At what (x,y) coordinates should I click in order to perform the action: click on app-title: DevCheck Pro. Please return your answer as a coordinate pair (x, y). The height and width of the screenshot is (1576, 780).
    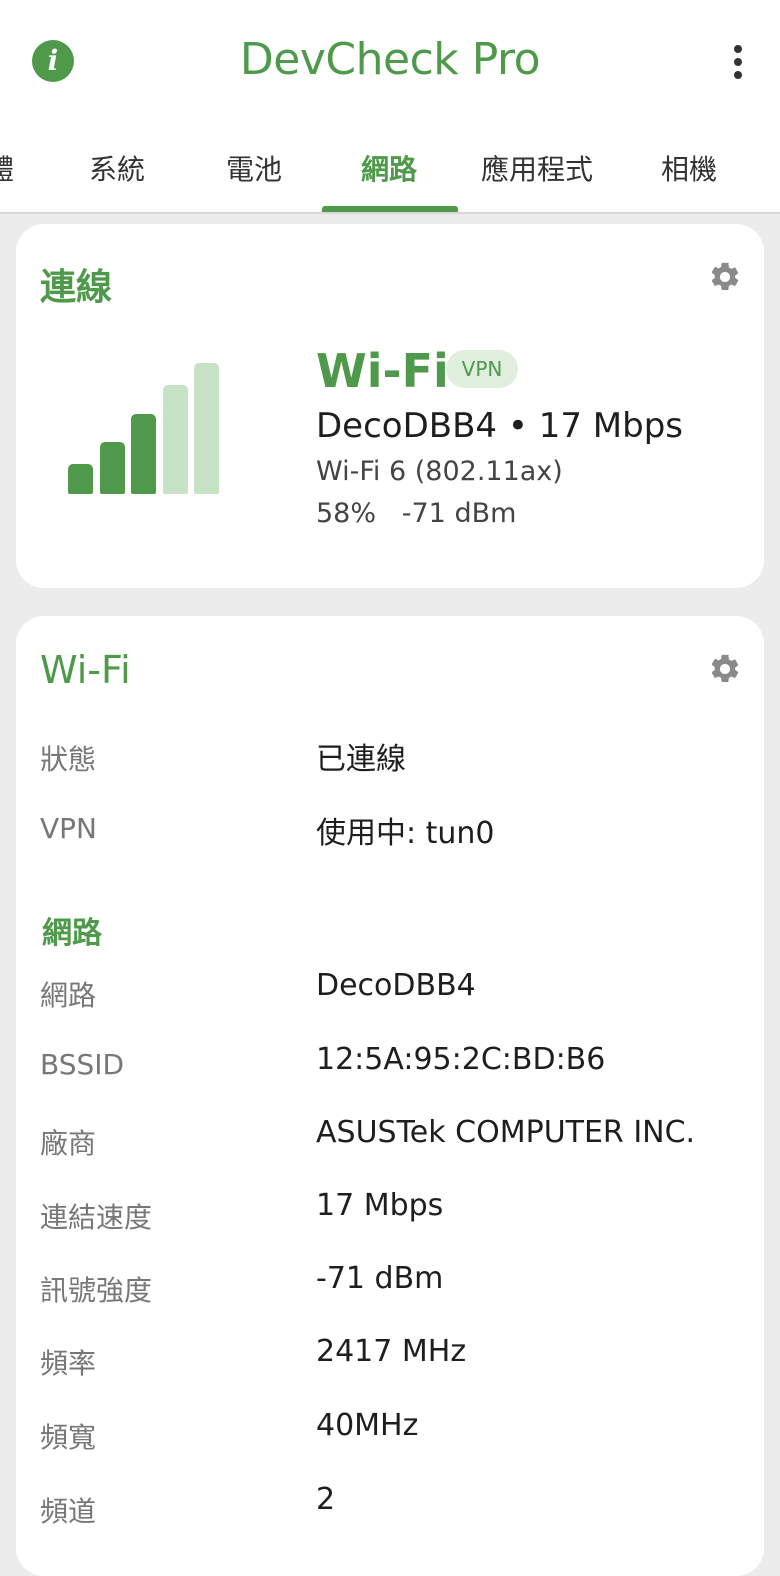
    Looking at the image, I should click on (390, 59).